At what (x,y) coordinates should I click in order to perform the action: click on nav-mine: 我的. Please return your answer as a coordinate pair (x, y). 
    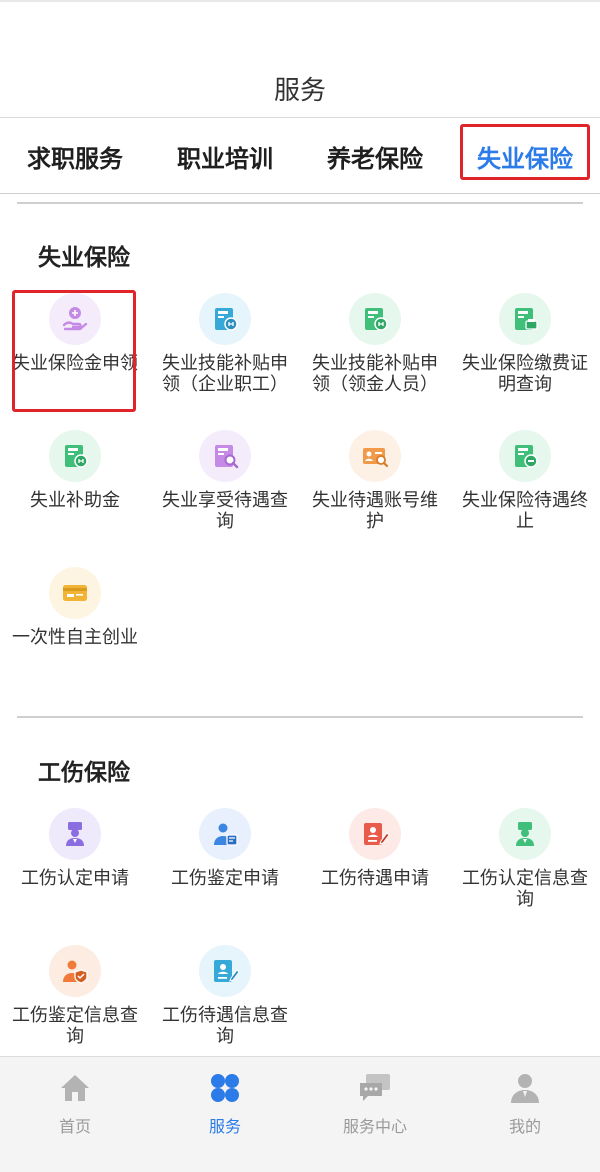
    Looking at the image, I should click on (525, 1114).